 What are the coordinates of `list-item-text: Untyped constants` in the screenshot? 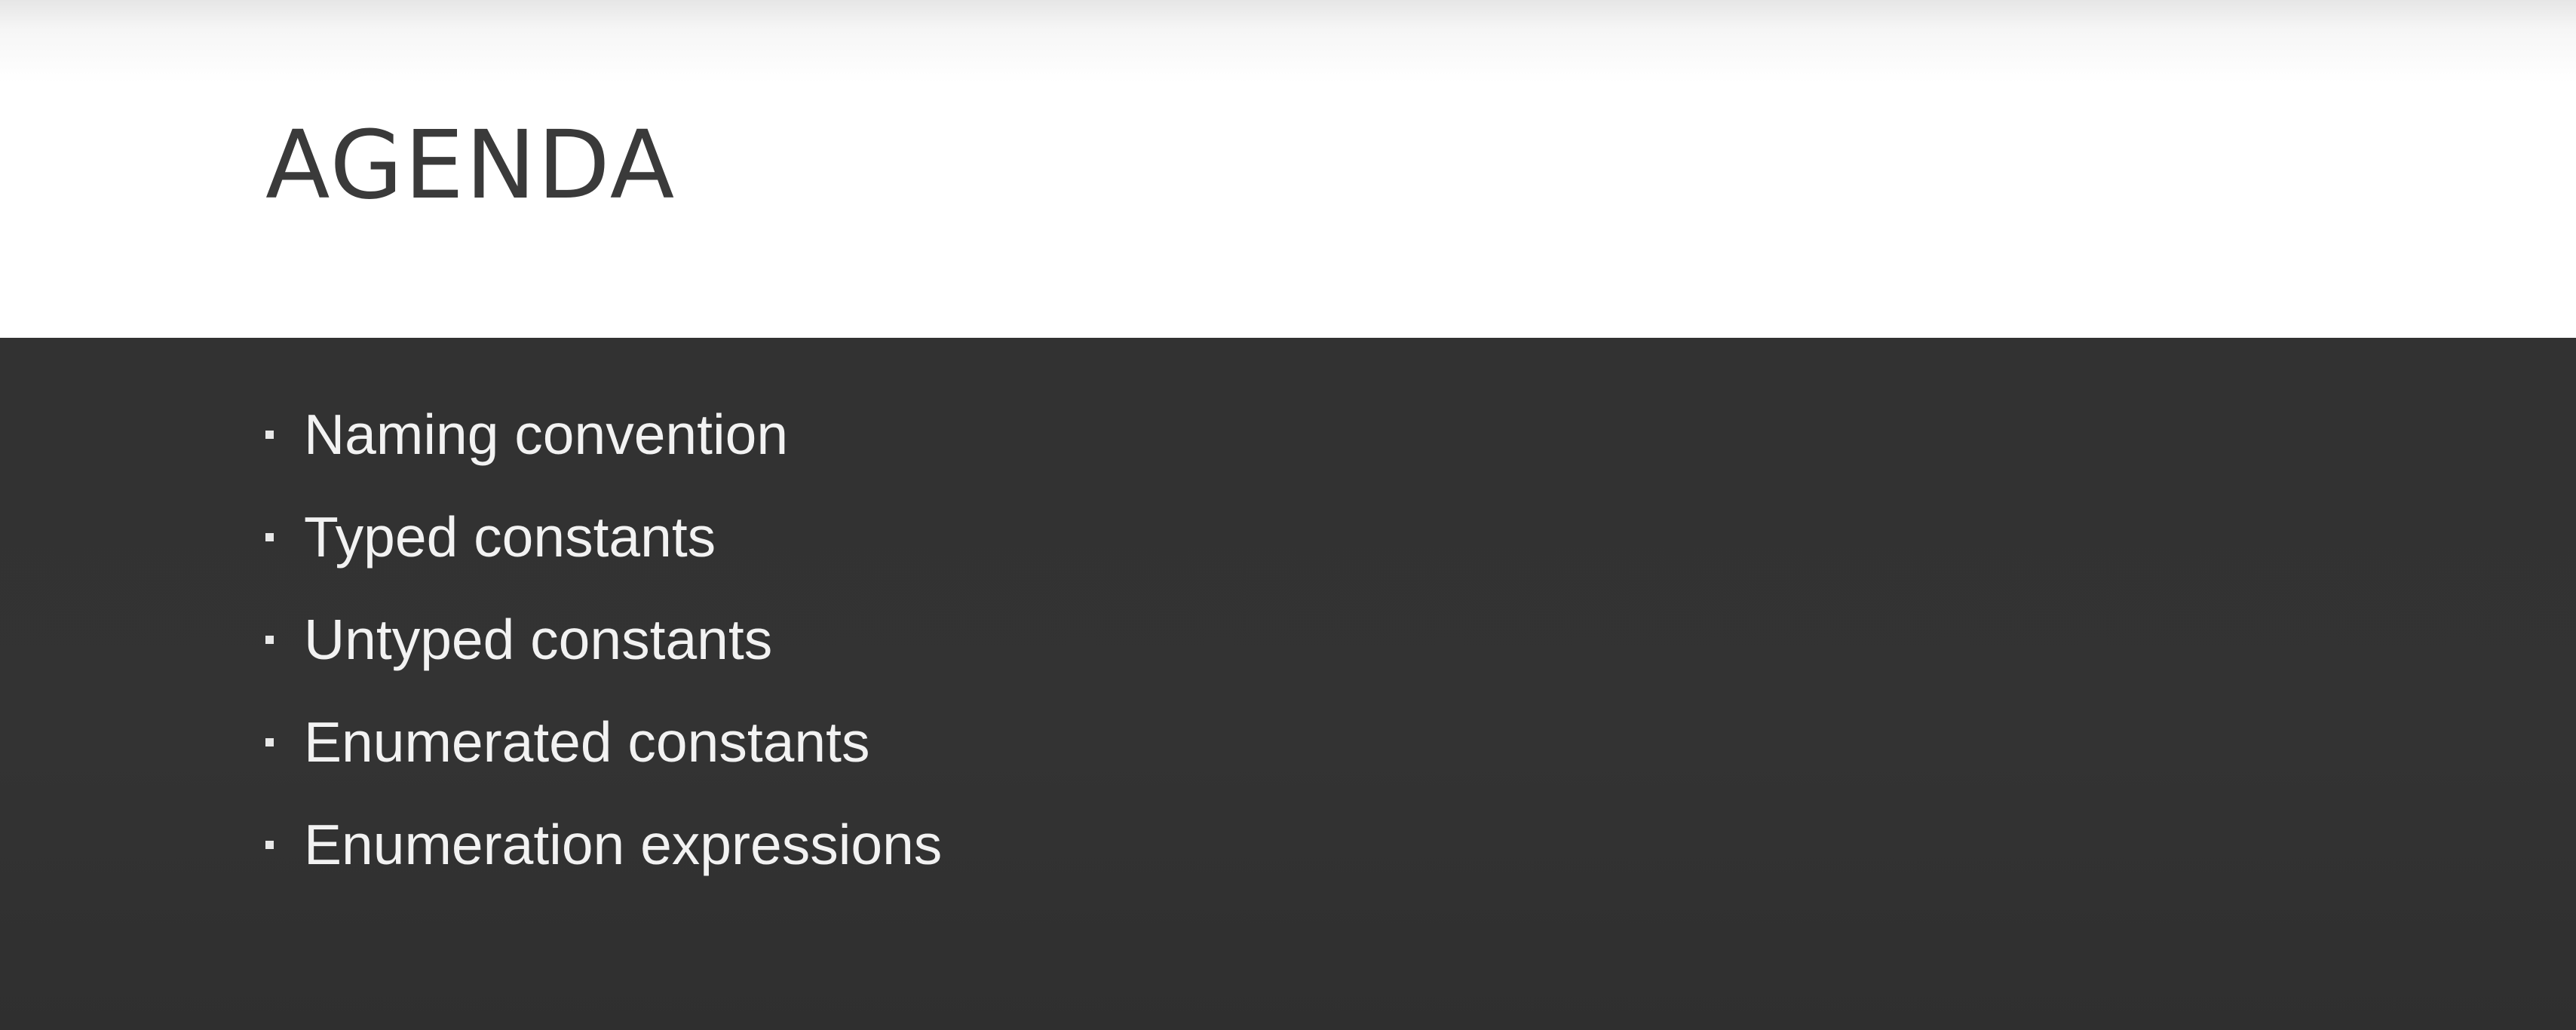 It's located at (538, 639).